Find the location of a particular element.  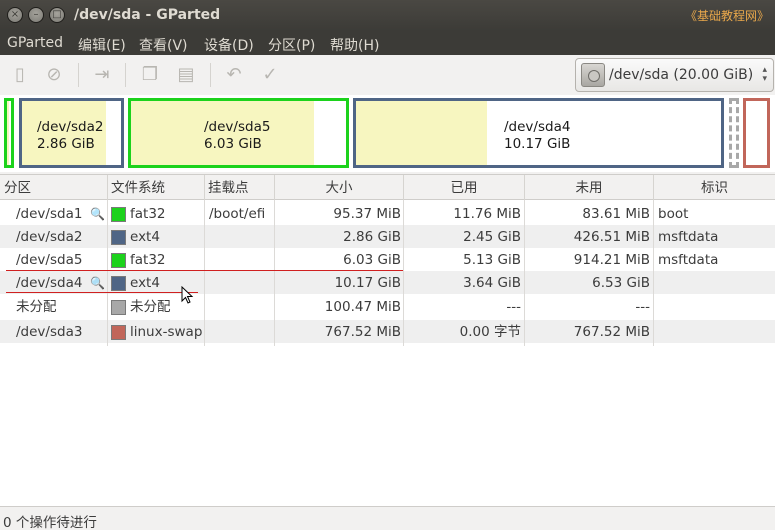

menu-gparted: GParted is located at coordinates (35, 43).